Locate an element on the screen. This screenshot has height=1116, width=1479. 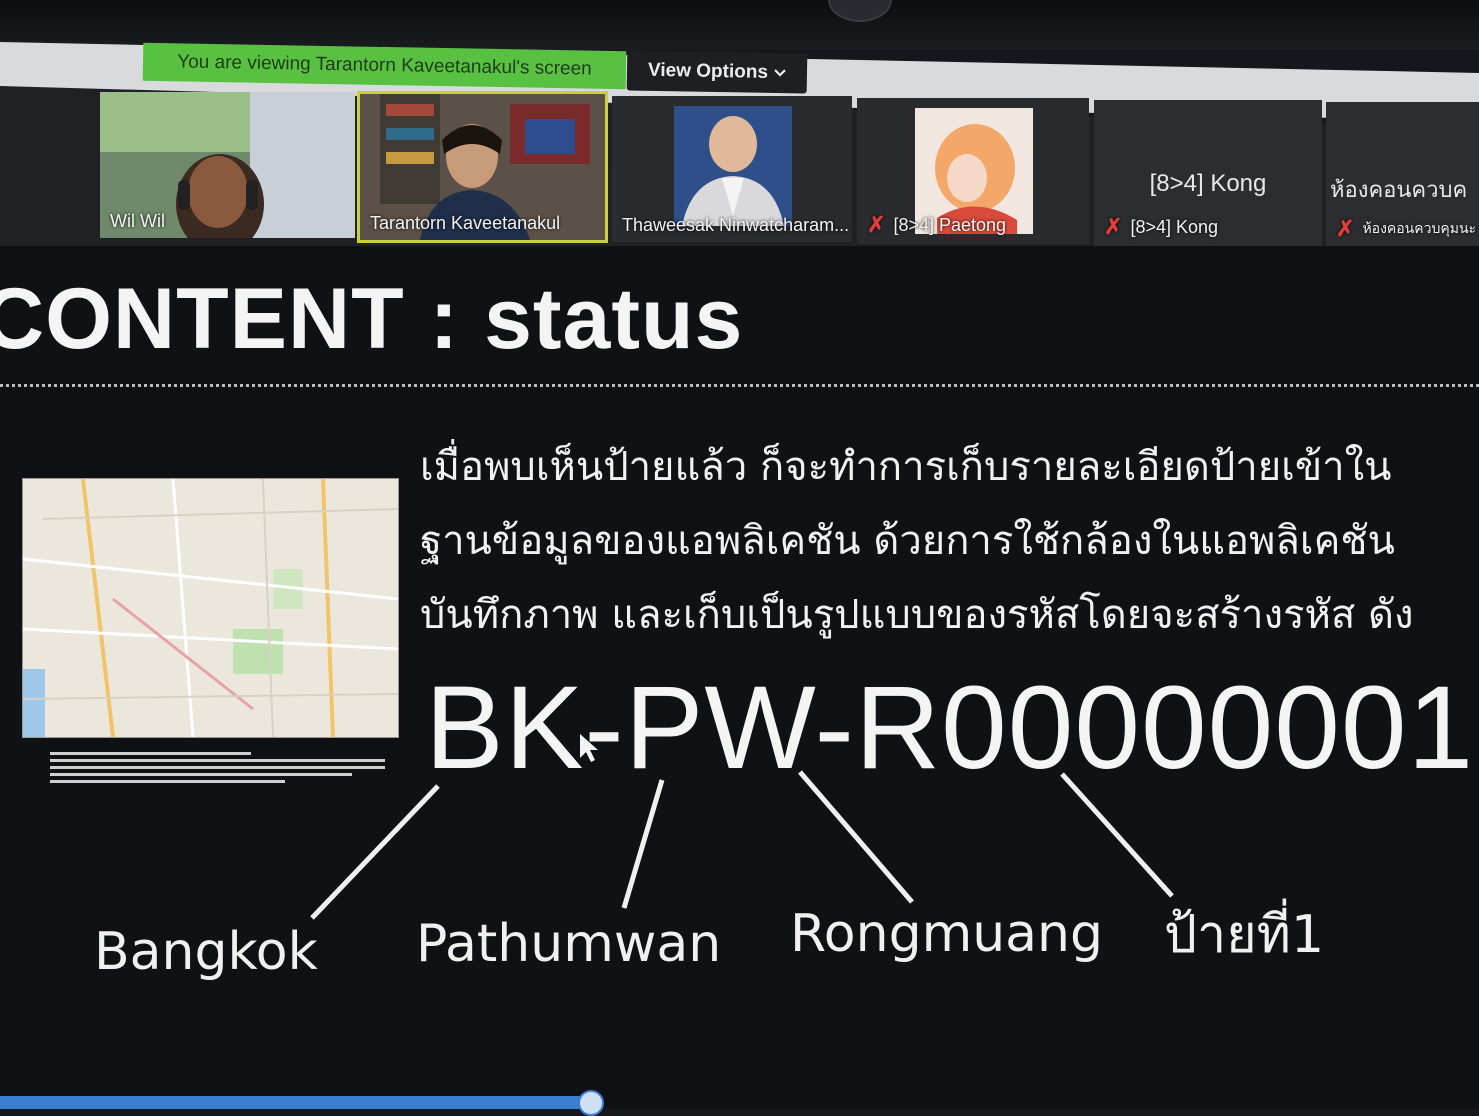
label-sign-one: ป้ายที่1 is located at coordinates (1244, 935).